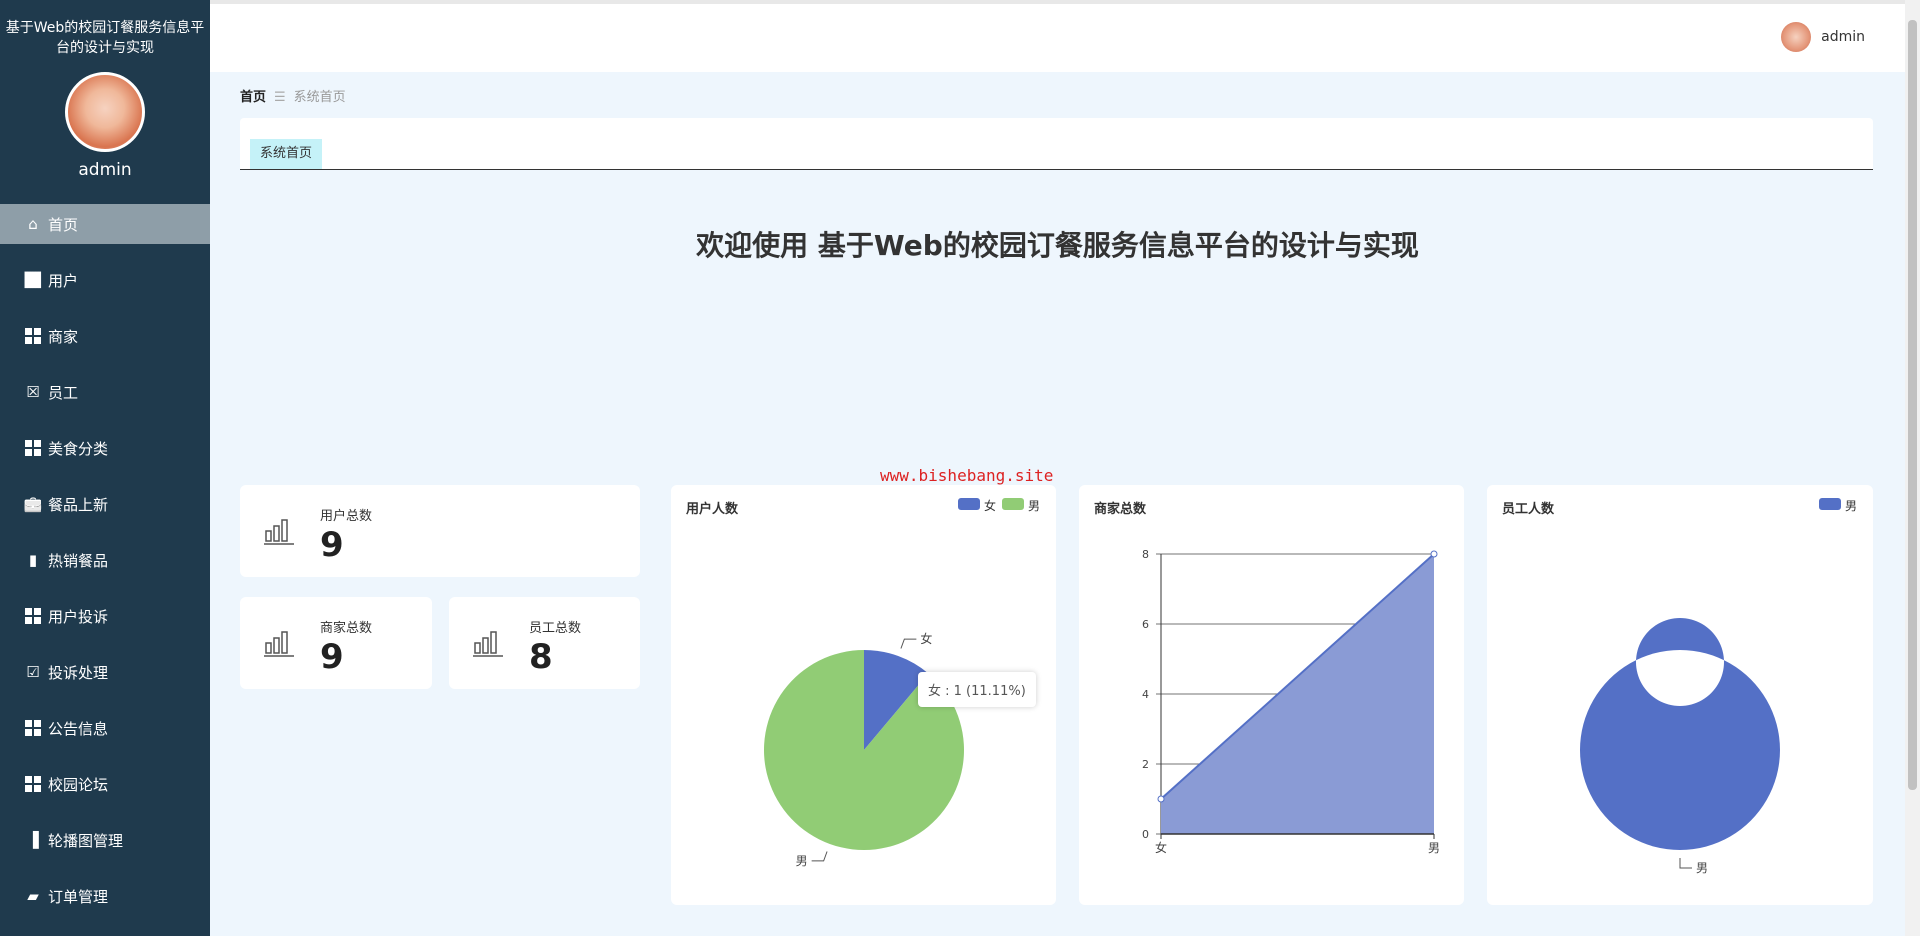 This screenshot has width=1920, height=936. I want to click on pie-slice-男, so click(1679, 734).